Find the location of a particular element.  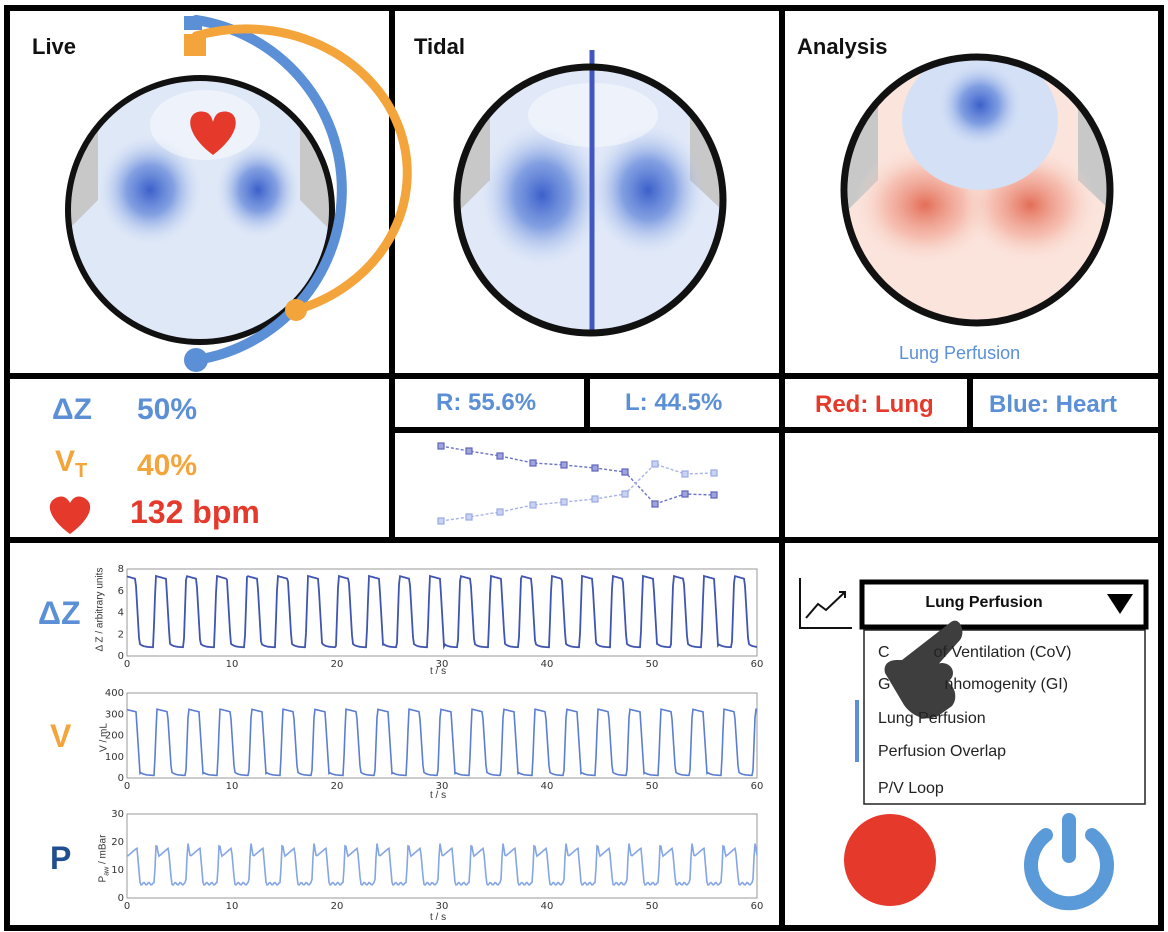

y-tick-label: 6 is located at coordinates (121, 591).